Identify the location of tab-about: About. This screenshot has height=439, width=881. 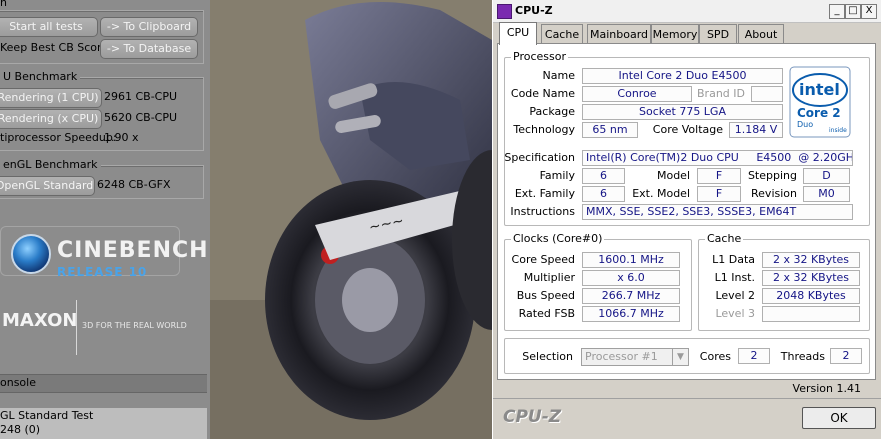
(761, 34).